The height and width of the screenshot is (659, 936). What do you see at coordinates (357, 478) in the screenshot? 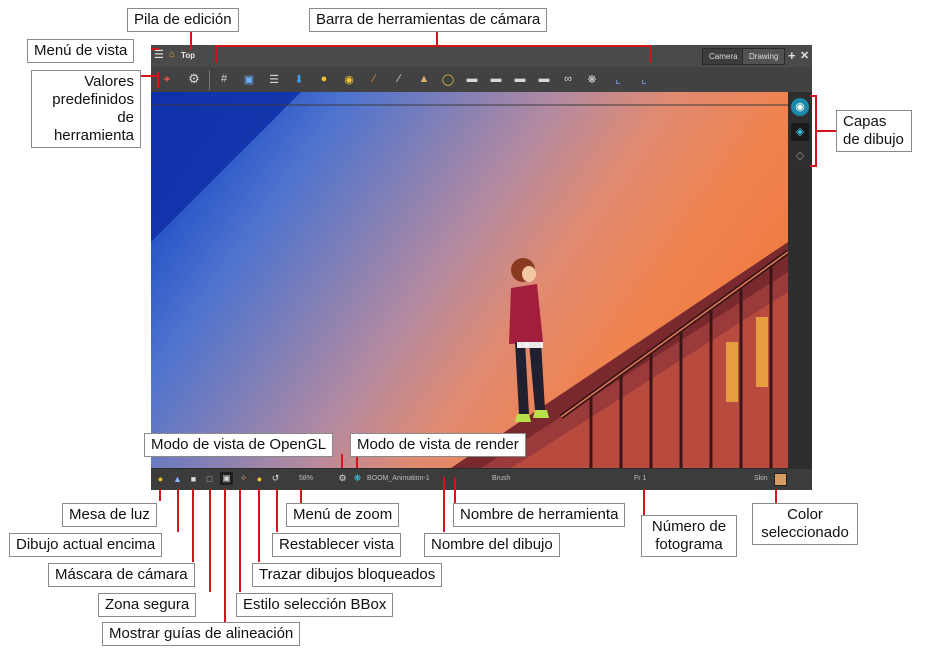
I see `render-view-mode-icon: ❋` at bounding box center [357, 478].